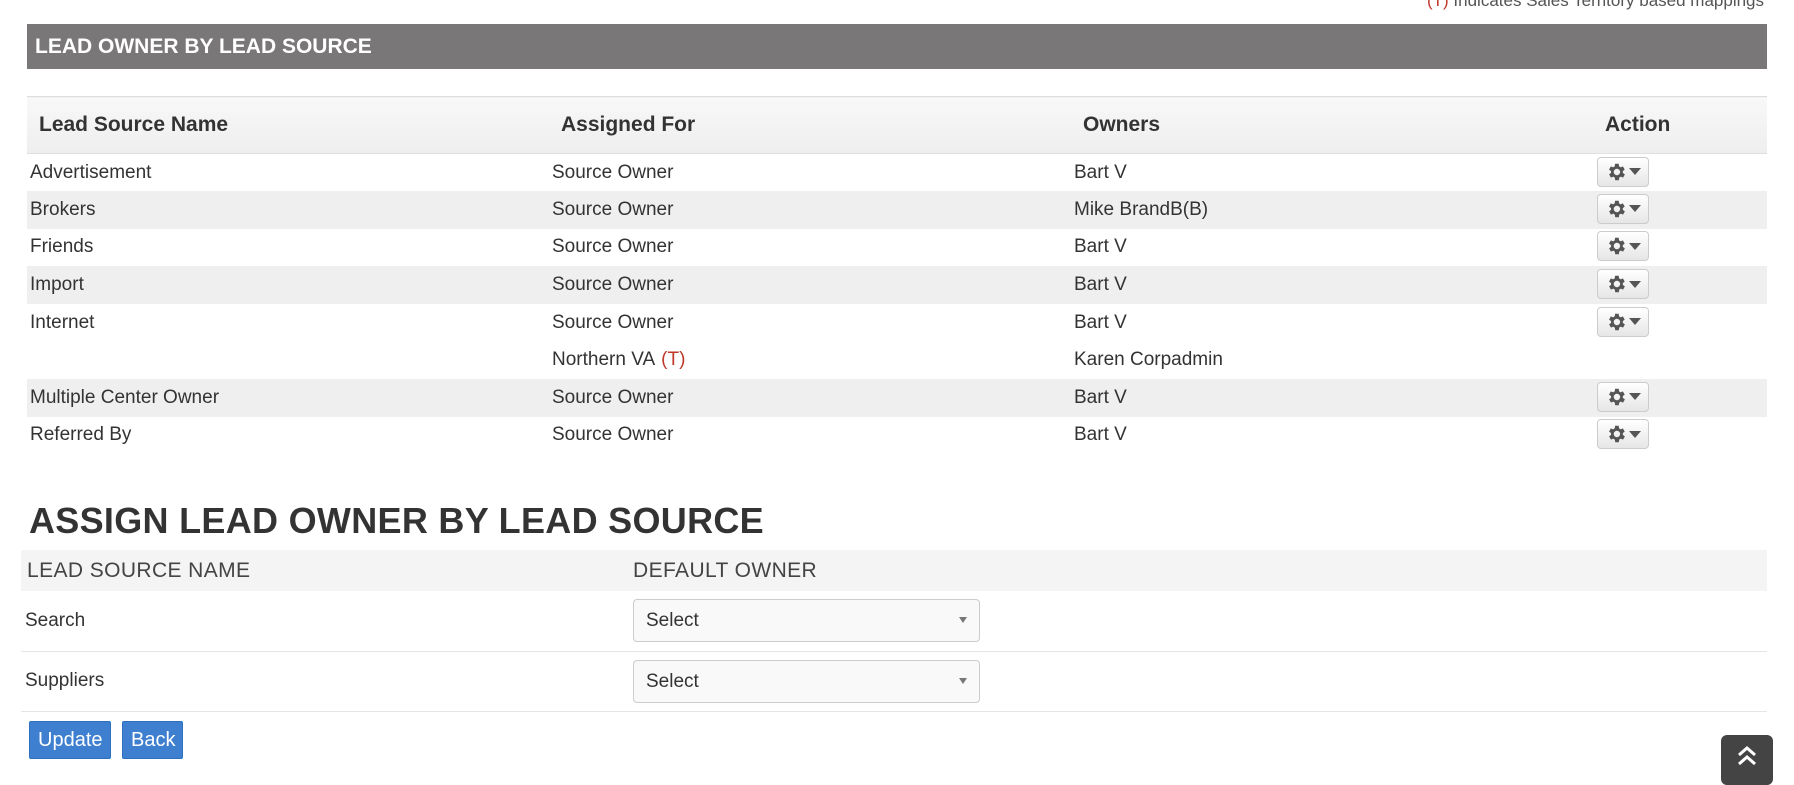  Describe the element at coordinates (62, 322) in the screenshot. I see `lead-source-cell: Internet` at that location.